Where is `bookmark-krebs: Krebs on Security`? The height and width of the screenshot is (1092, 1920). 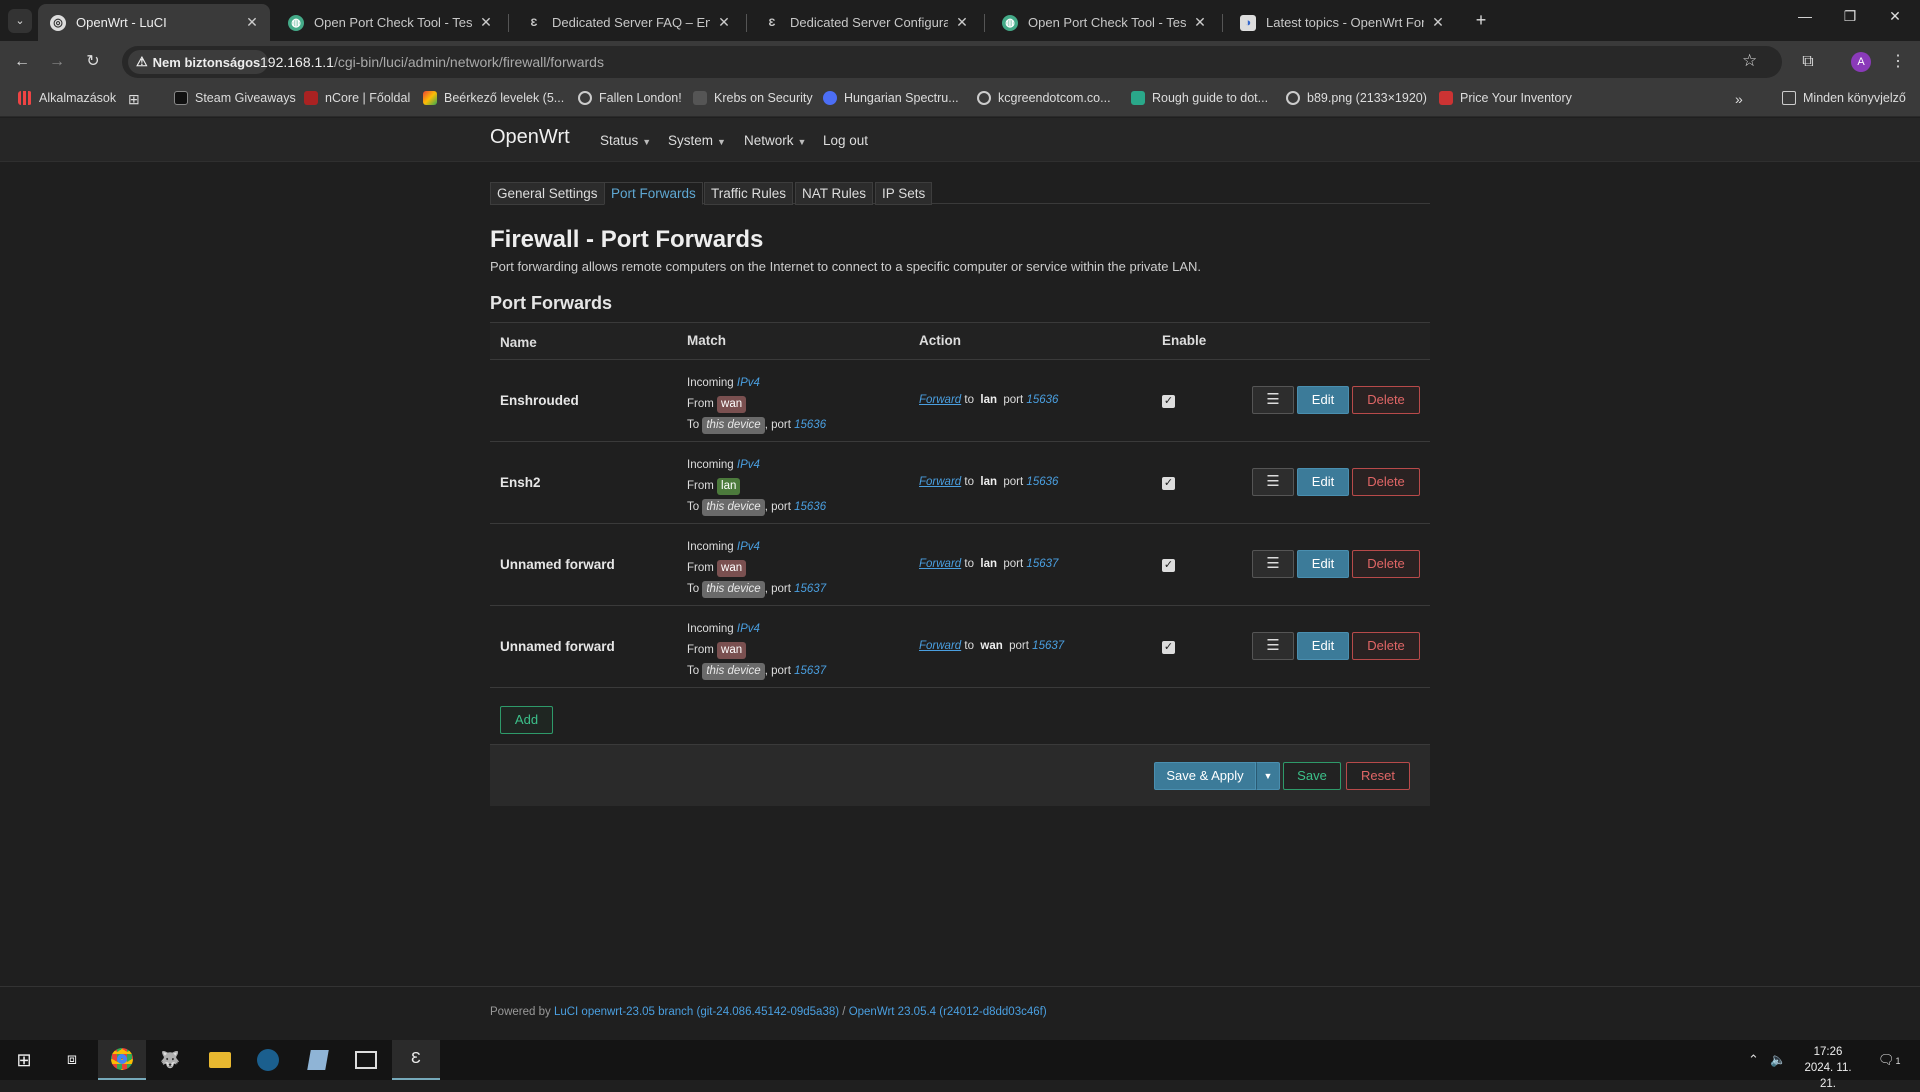
bookmark-krebs: Krebs on Security is located at coordinates (753, 98).